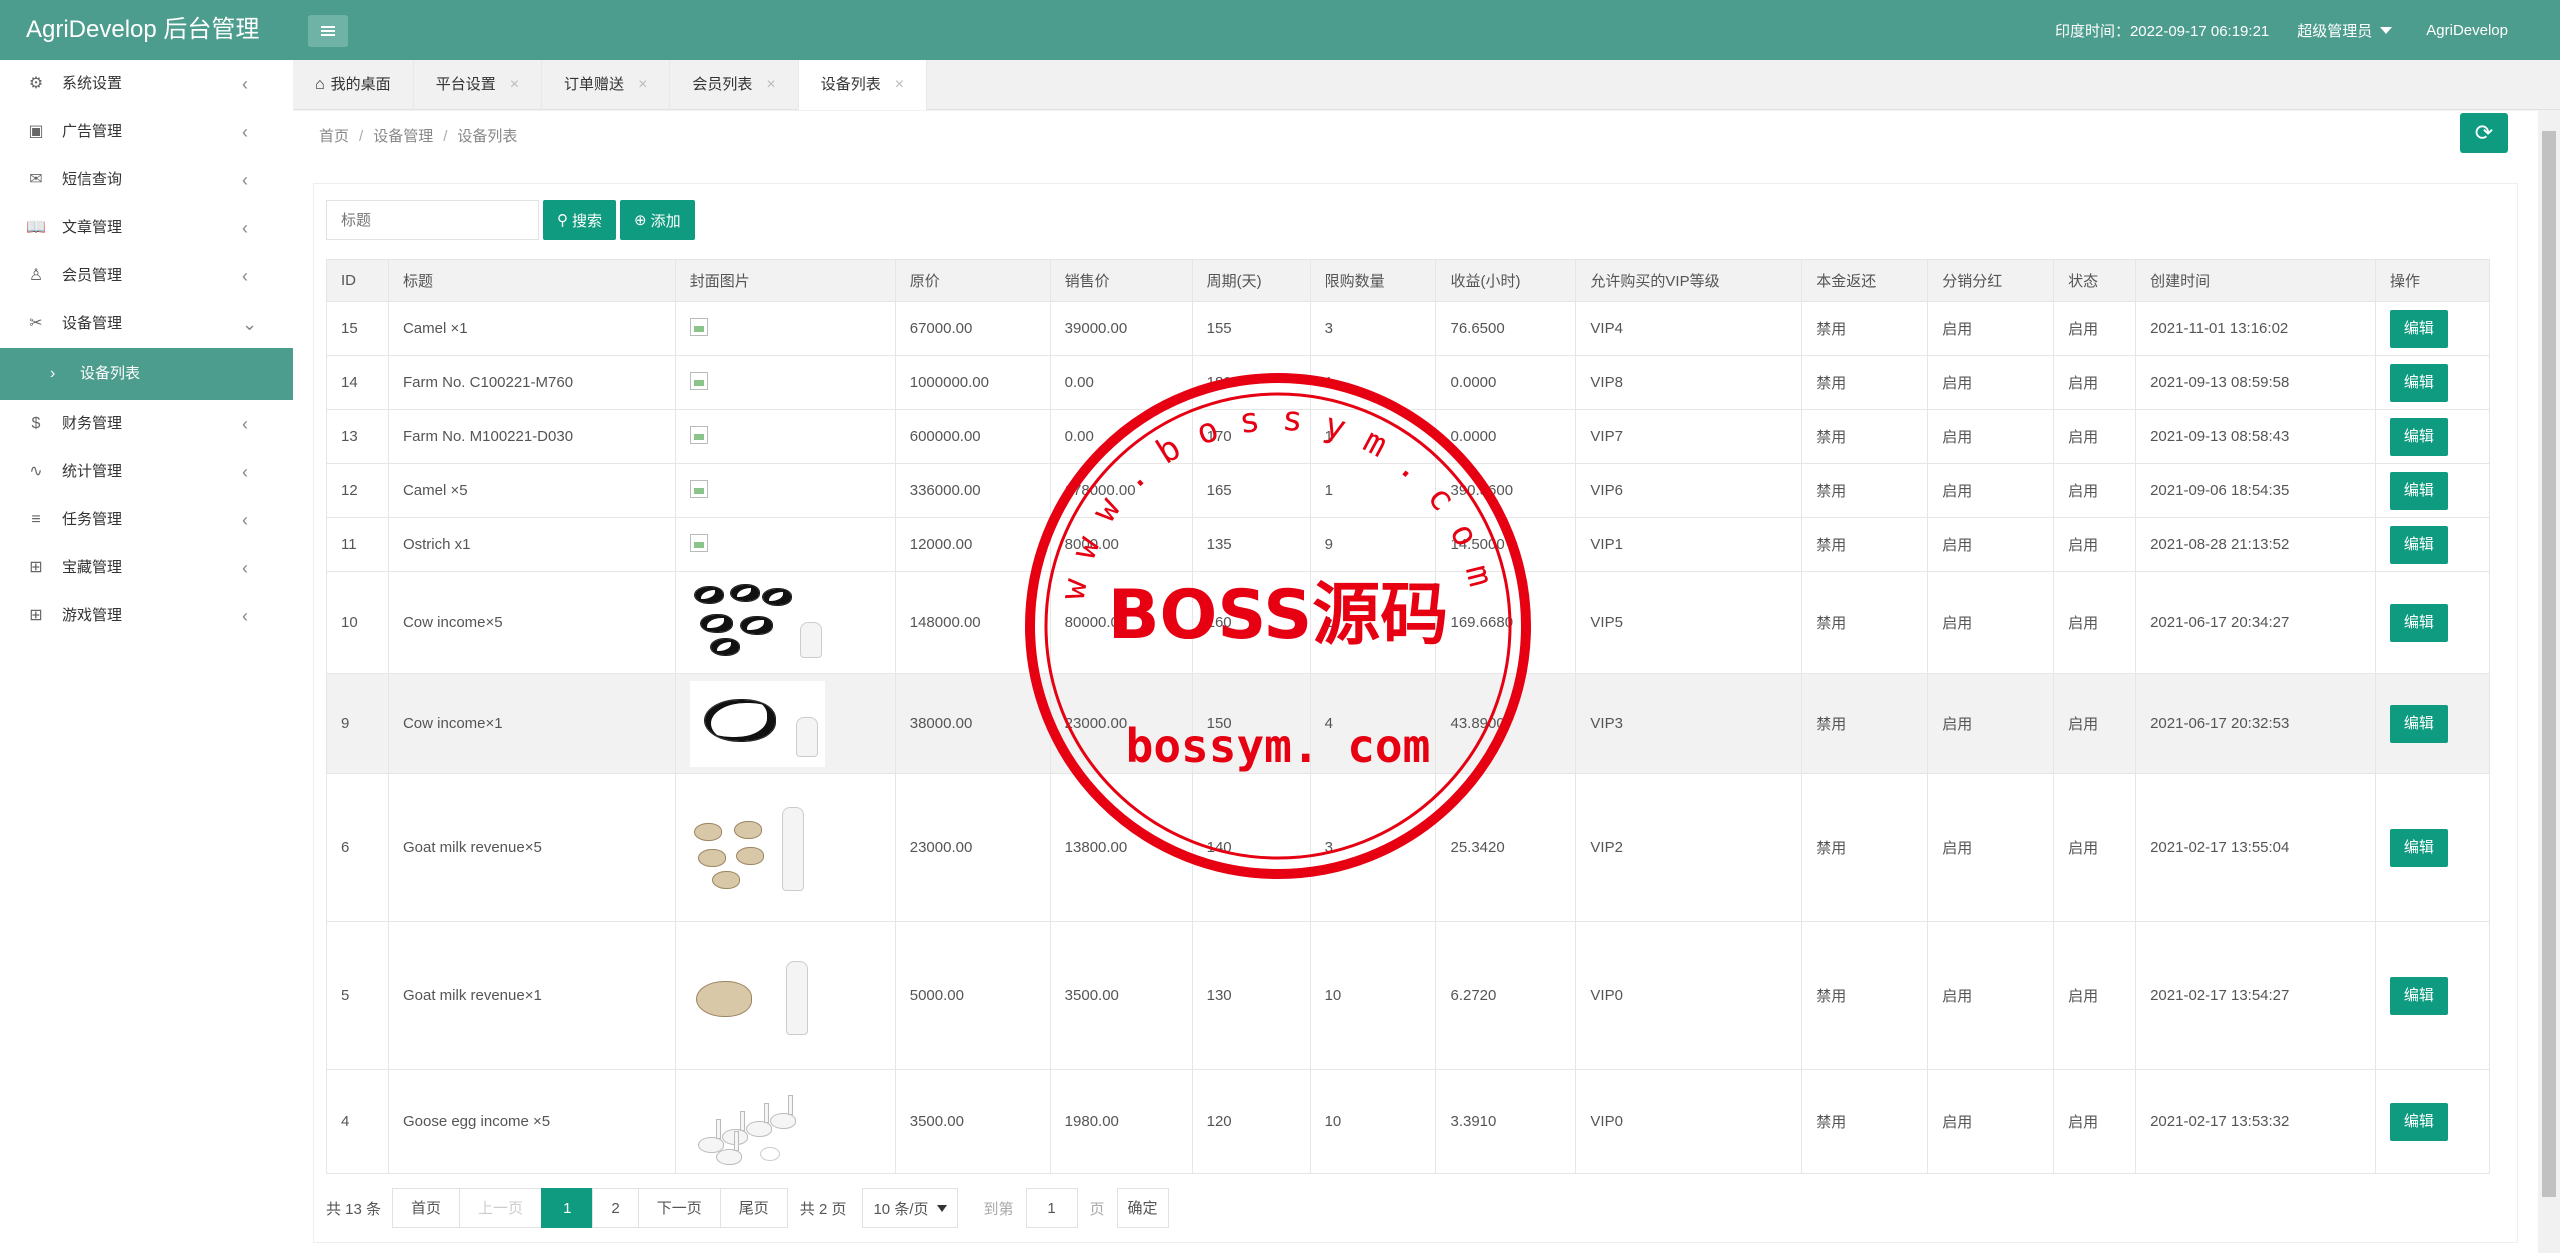 This screenshot has height=1253, width=2560. I want to click on cell-limit: 3, so click(1373, 328).